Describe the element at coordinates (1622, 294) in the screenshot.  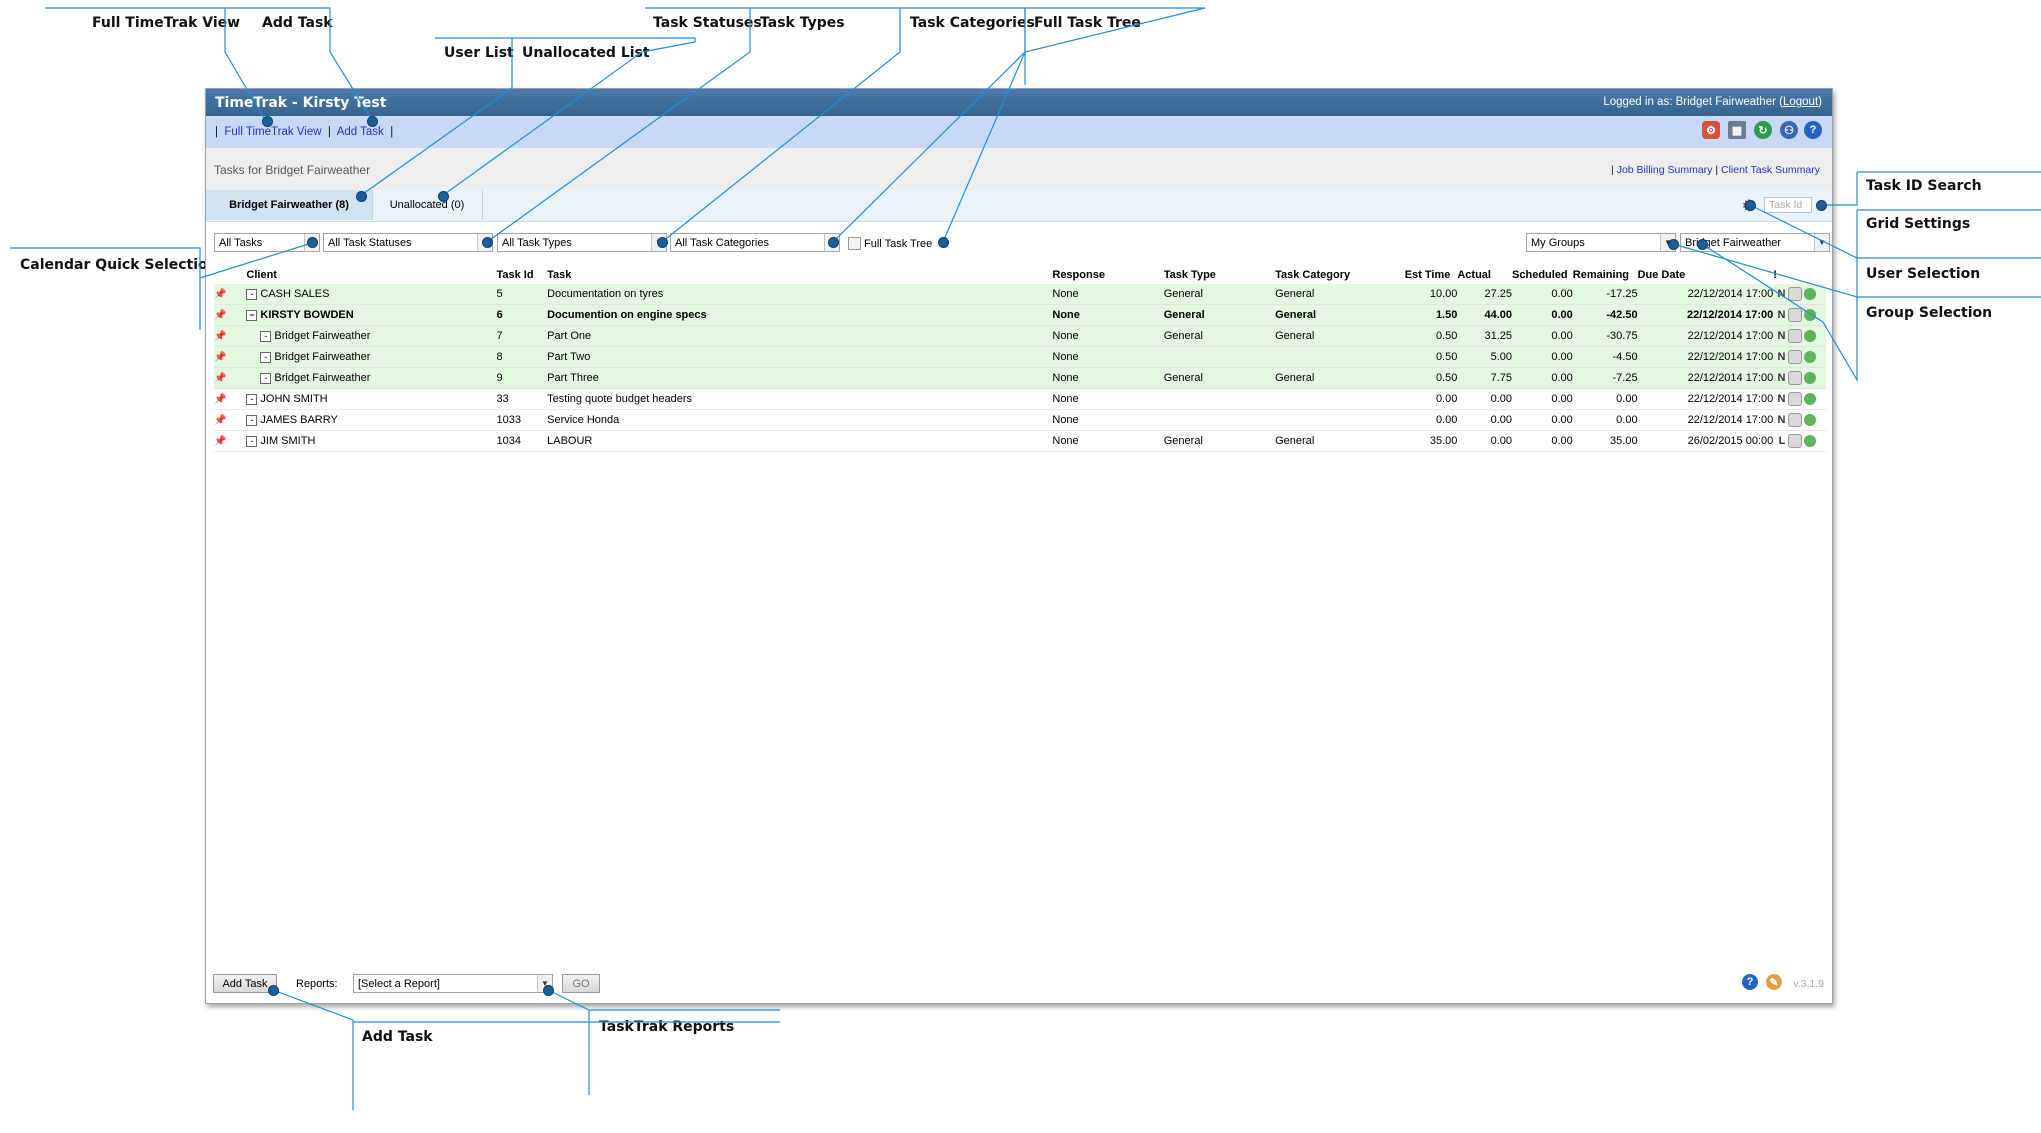
I see `row-remaining: -17.25` at that location.